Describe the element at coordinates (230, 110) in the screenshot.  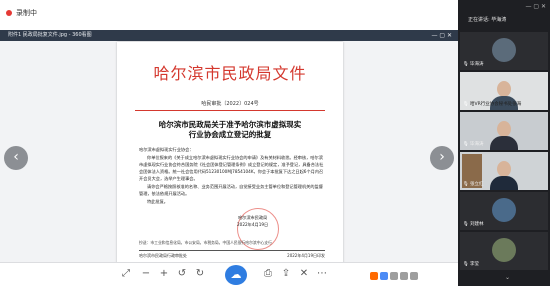
I see `header-divider` at that location.